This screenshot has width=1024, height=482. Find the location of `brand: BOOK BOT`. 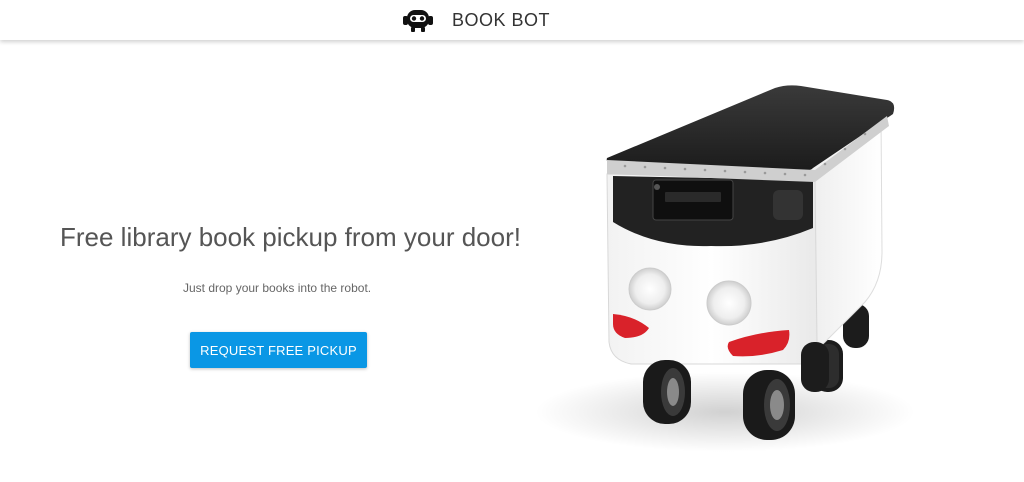

brand: BOOK BOT is located at coordinates (476, 20).